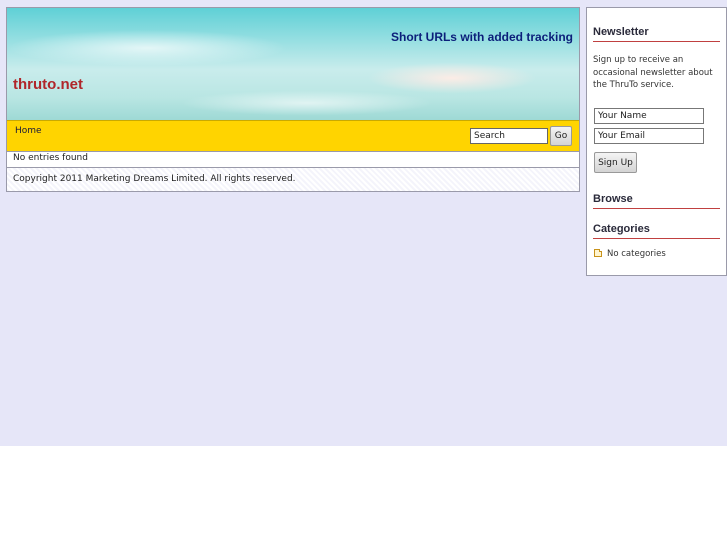 The image size is (727, 545). Describe the element at coordinates (656, 201) in the screenshot. I see `browse-heading: Browse` at that location.